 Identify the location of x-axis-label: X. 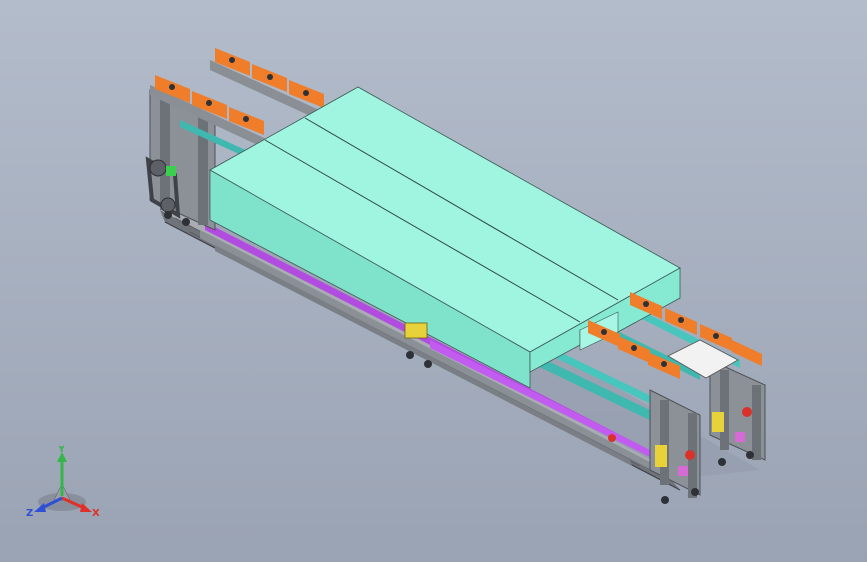
(96, 513).